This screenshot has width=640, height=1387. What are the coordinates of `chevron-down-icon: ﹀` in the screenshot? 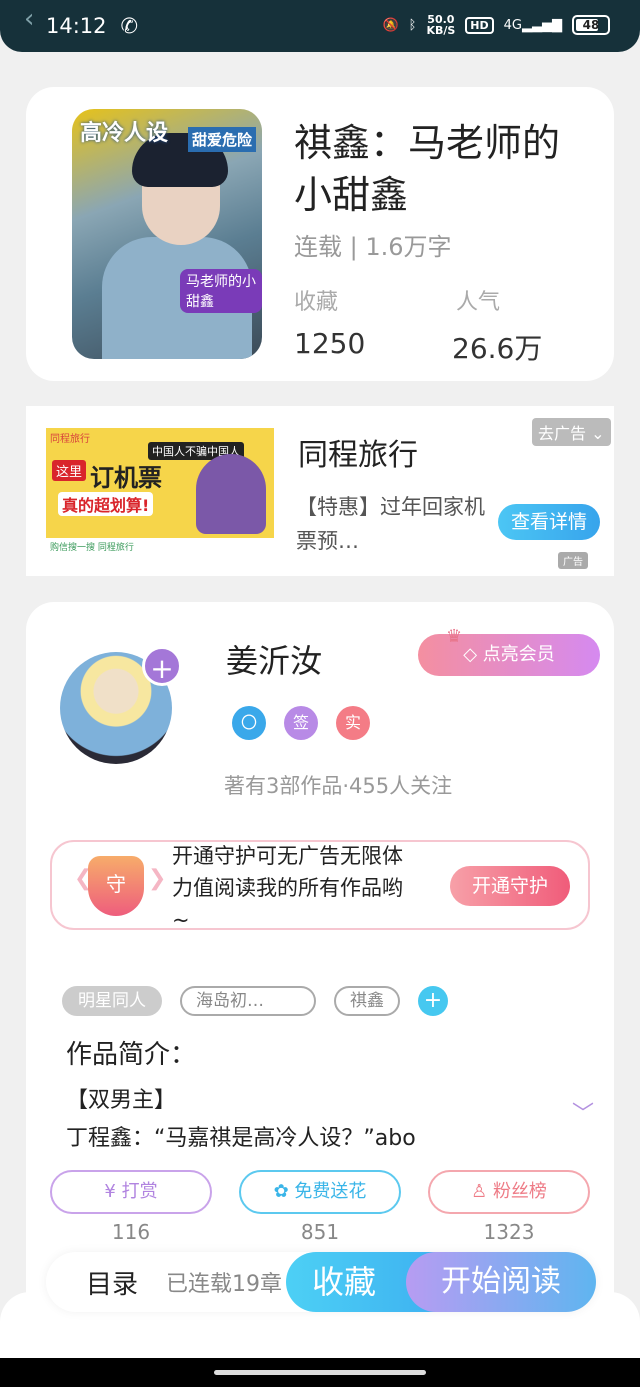 It's located at (583, 1112).